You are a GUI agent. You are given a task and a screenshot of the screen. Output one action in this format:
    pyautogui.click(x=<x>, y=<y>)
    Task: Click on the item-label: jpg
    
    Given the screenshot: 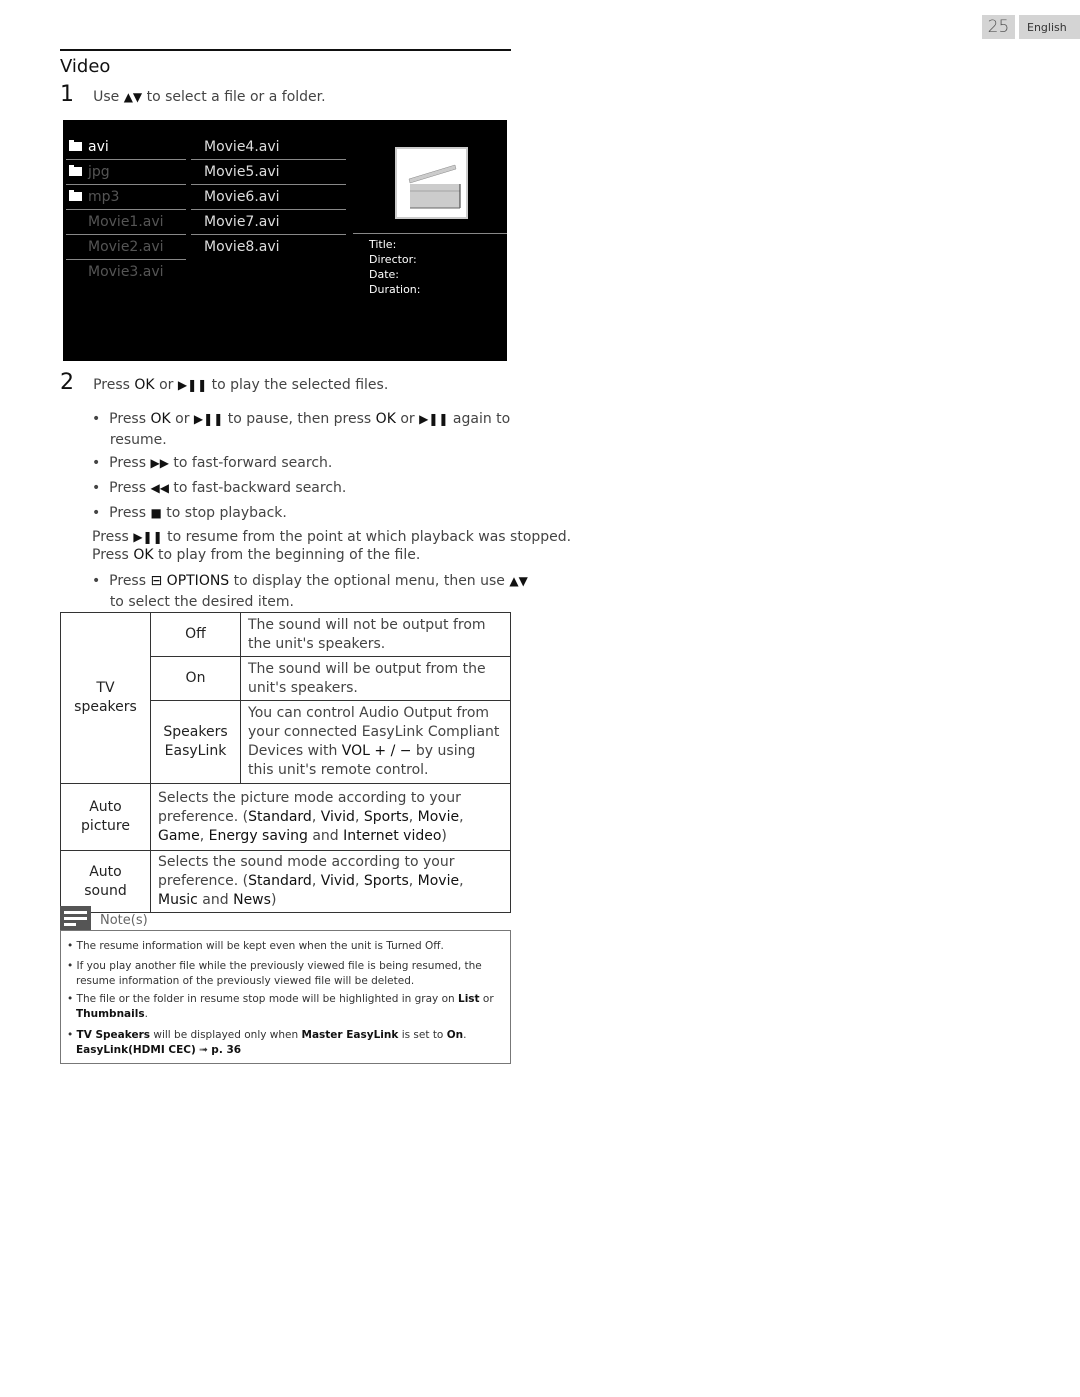 What is the action you would take?
    pyautogui.click(x=99, y=172)
    